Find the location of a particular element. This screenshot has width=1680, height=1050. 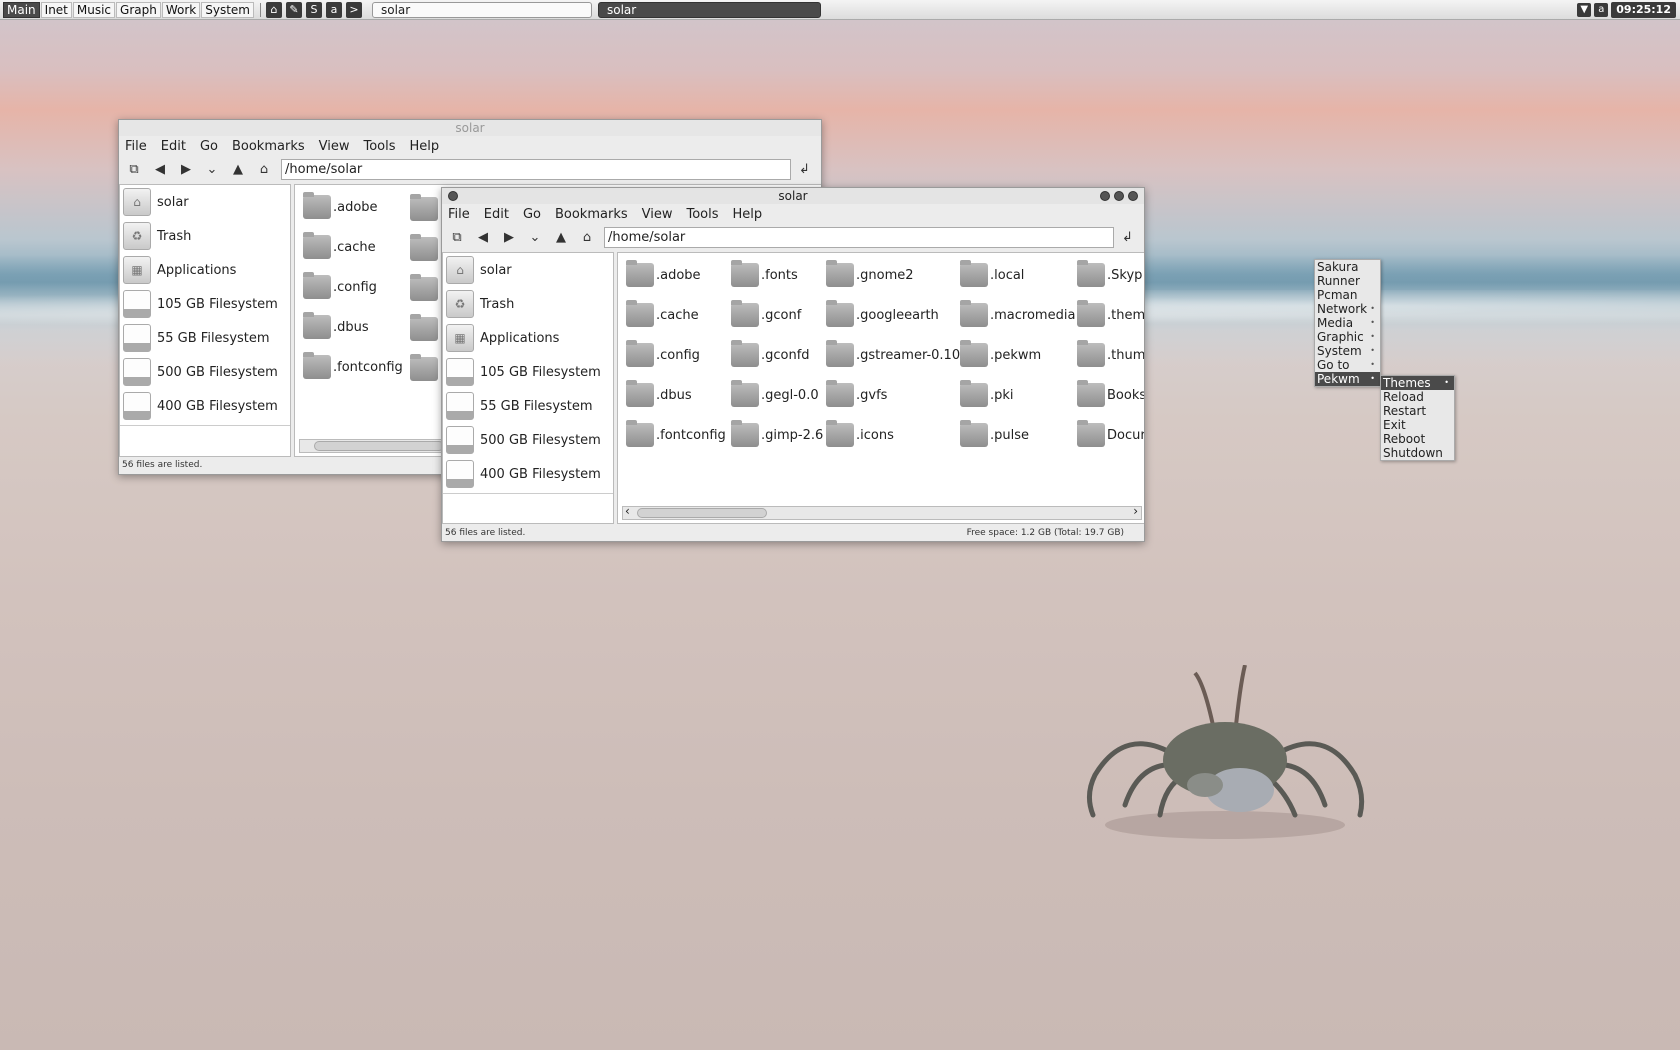

workspace-system: System is located at coordinates (227, 9).